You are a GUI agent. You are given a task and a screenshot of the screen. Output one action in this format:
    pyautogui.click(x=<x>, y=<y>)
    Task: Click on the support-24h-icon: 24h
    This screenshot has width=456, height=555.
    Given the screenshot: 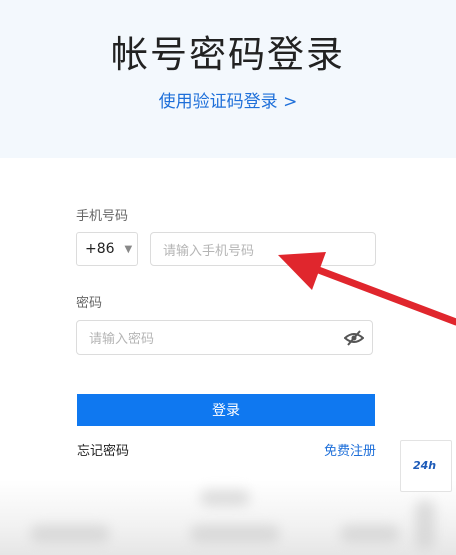 What is the action you would take?
    pyautogui.click(x=425, y=465)
    